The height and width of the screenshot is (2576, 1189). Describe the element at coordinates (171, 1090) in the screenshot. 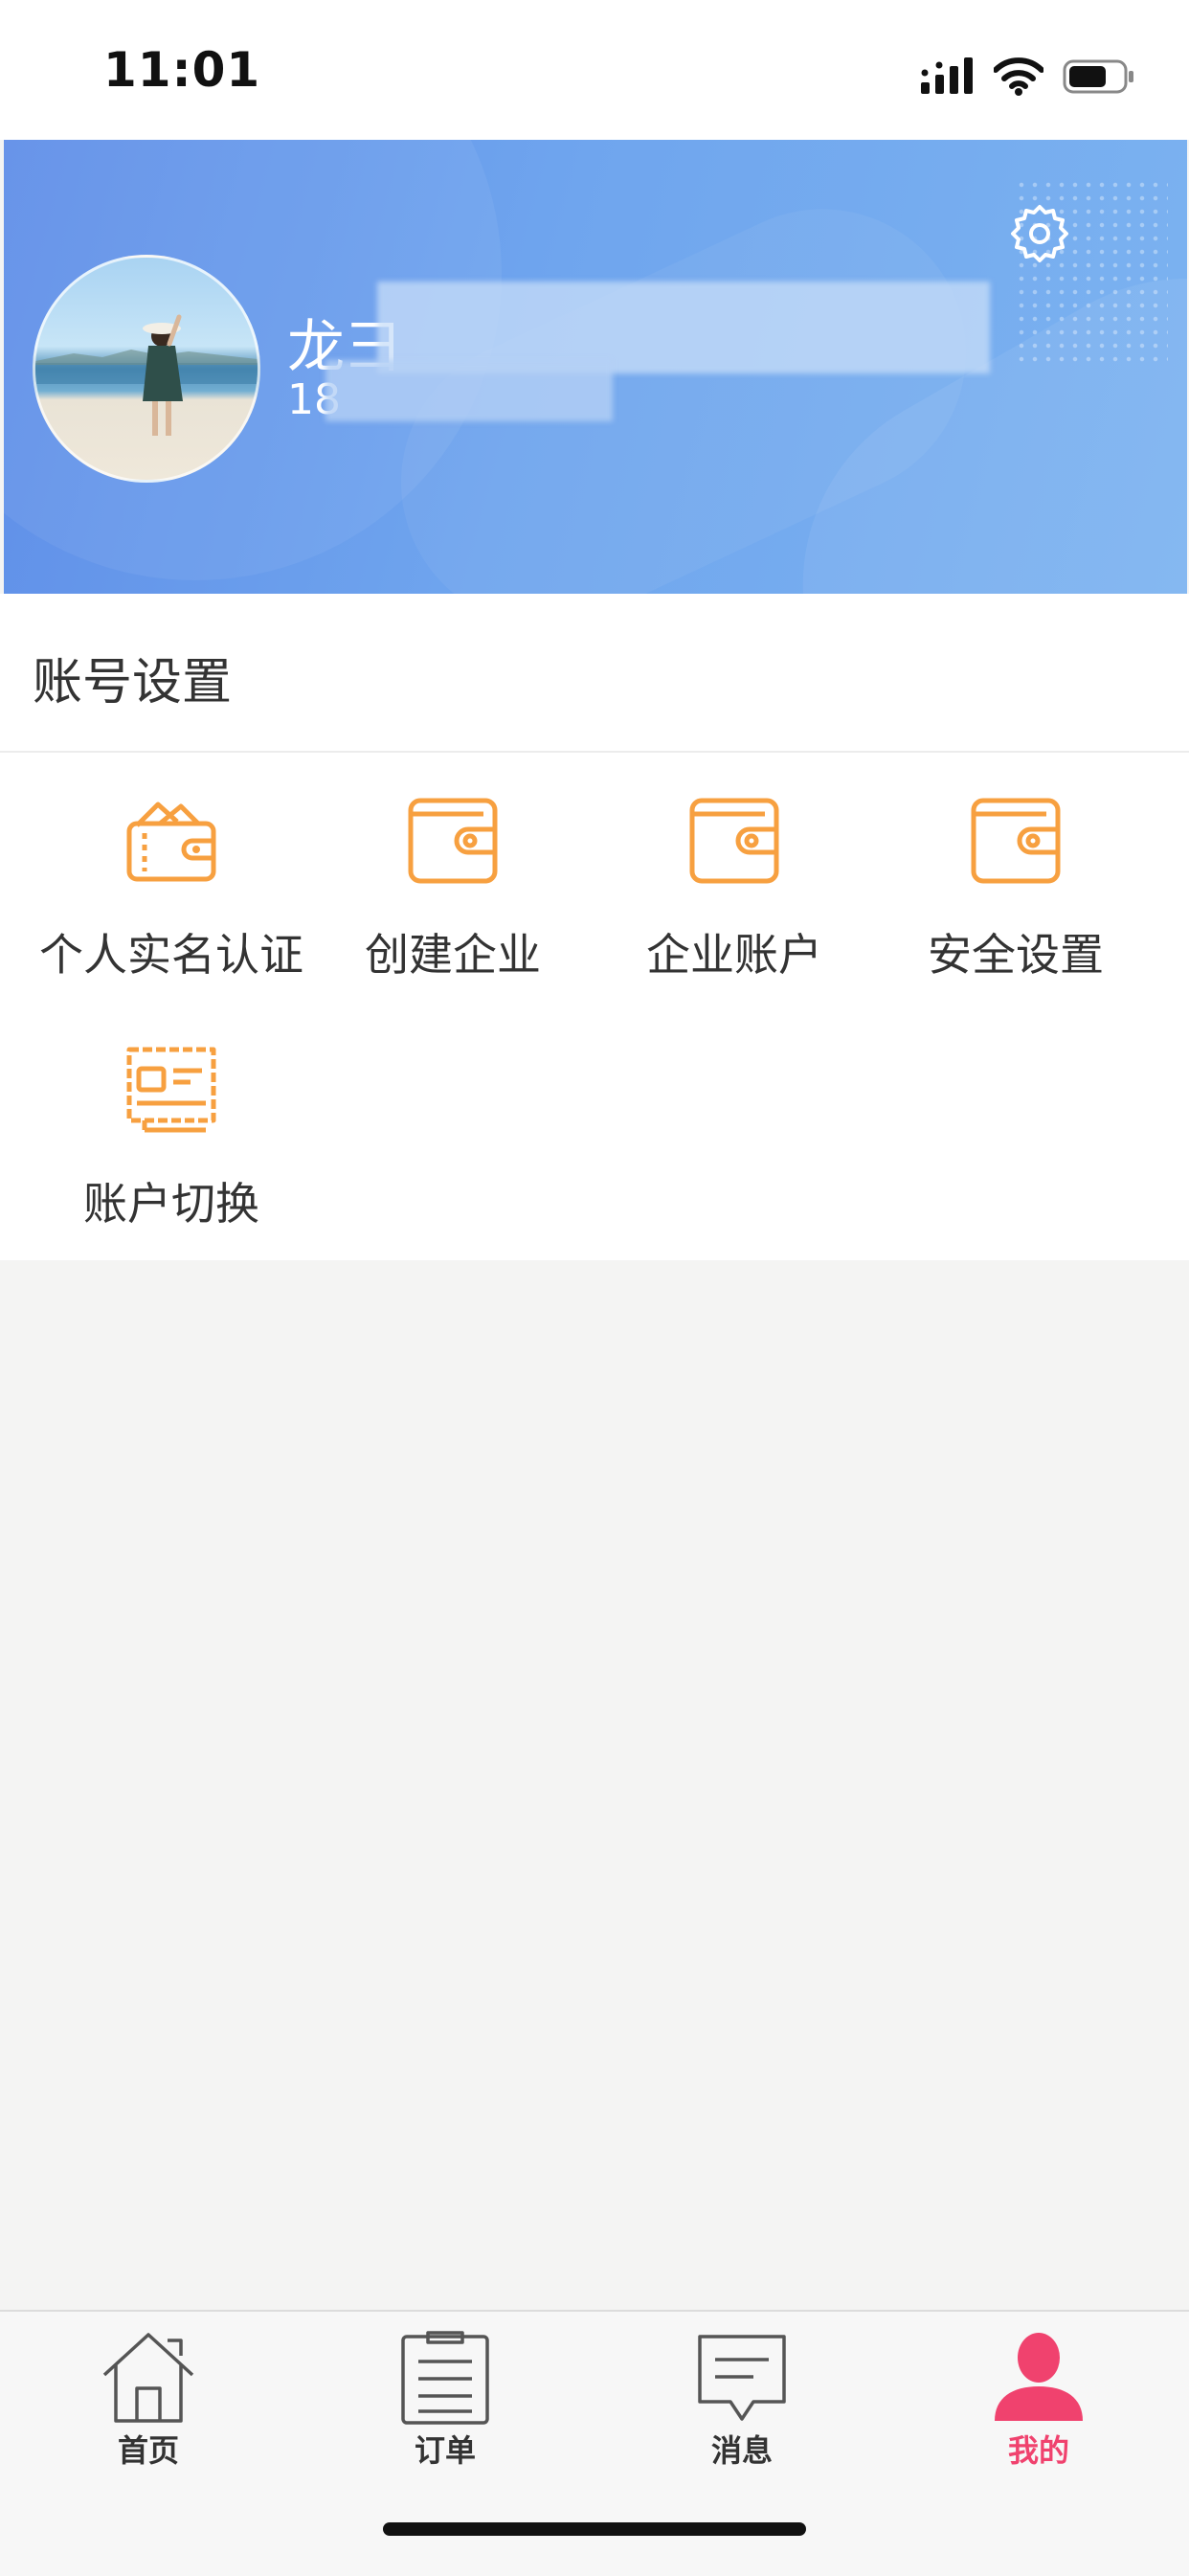

I see `id-card-icon` at that location.